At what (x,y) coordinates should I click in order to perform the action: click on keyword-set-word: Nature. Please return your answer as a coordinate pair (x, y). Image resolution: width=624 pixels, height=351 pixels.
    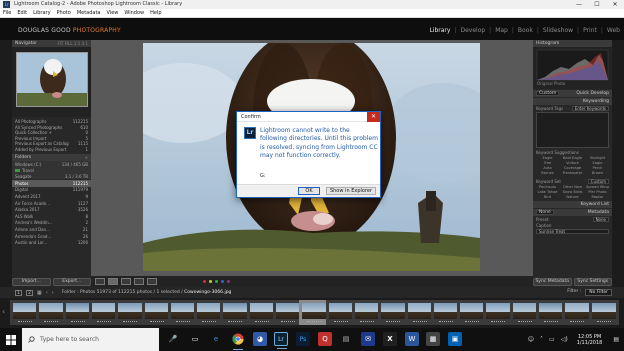
    Looking at the image, I should click on (572, 197).